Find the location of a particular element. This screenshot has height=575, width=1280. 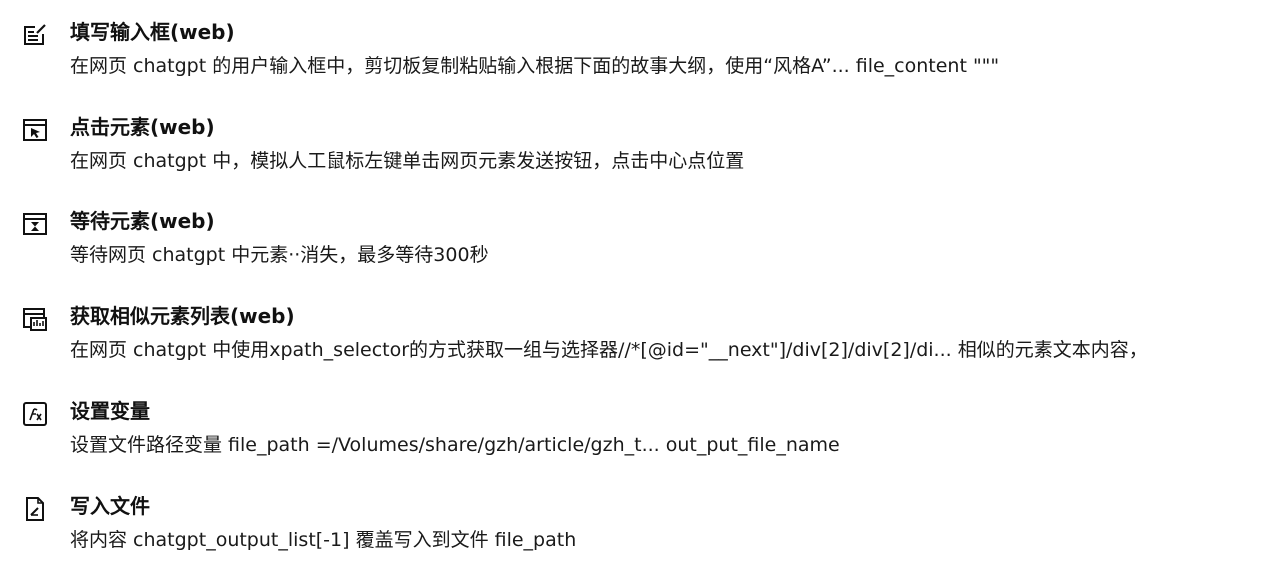

set-variable-icon is located at coordinates (35, 414).